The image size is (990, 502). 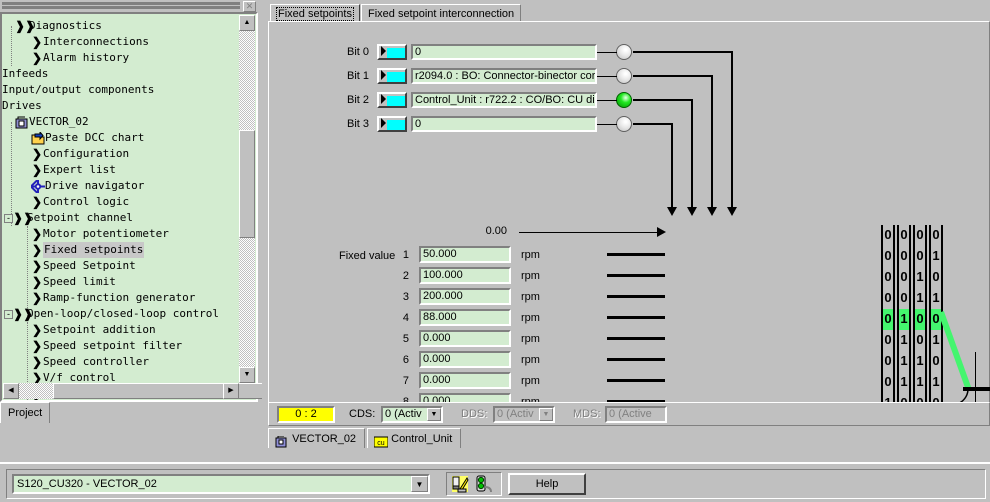 I want to click on matrix-cell: 1, so click(x=904, y=361).